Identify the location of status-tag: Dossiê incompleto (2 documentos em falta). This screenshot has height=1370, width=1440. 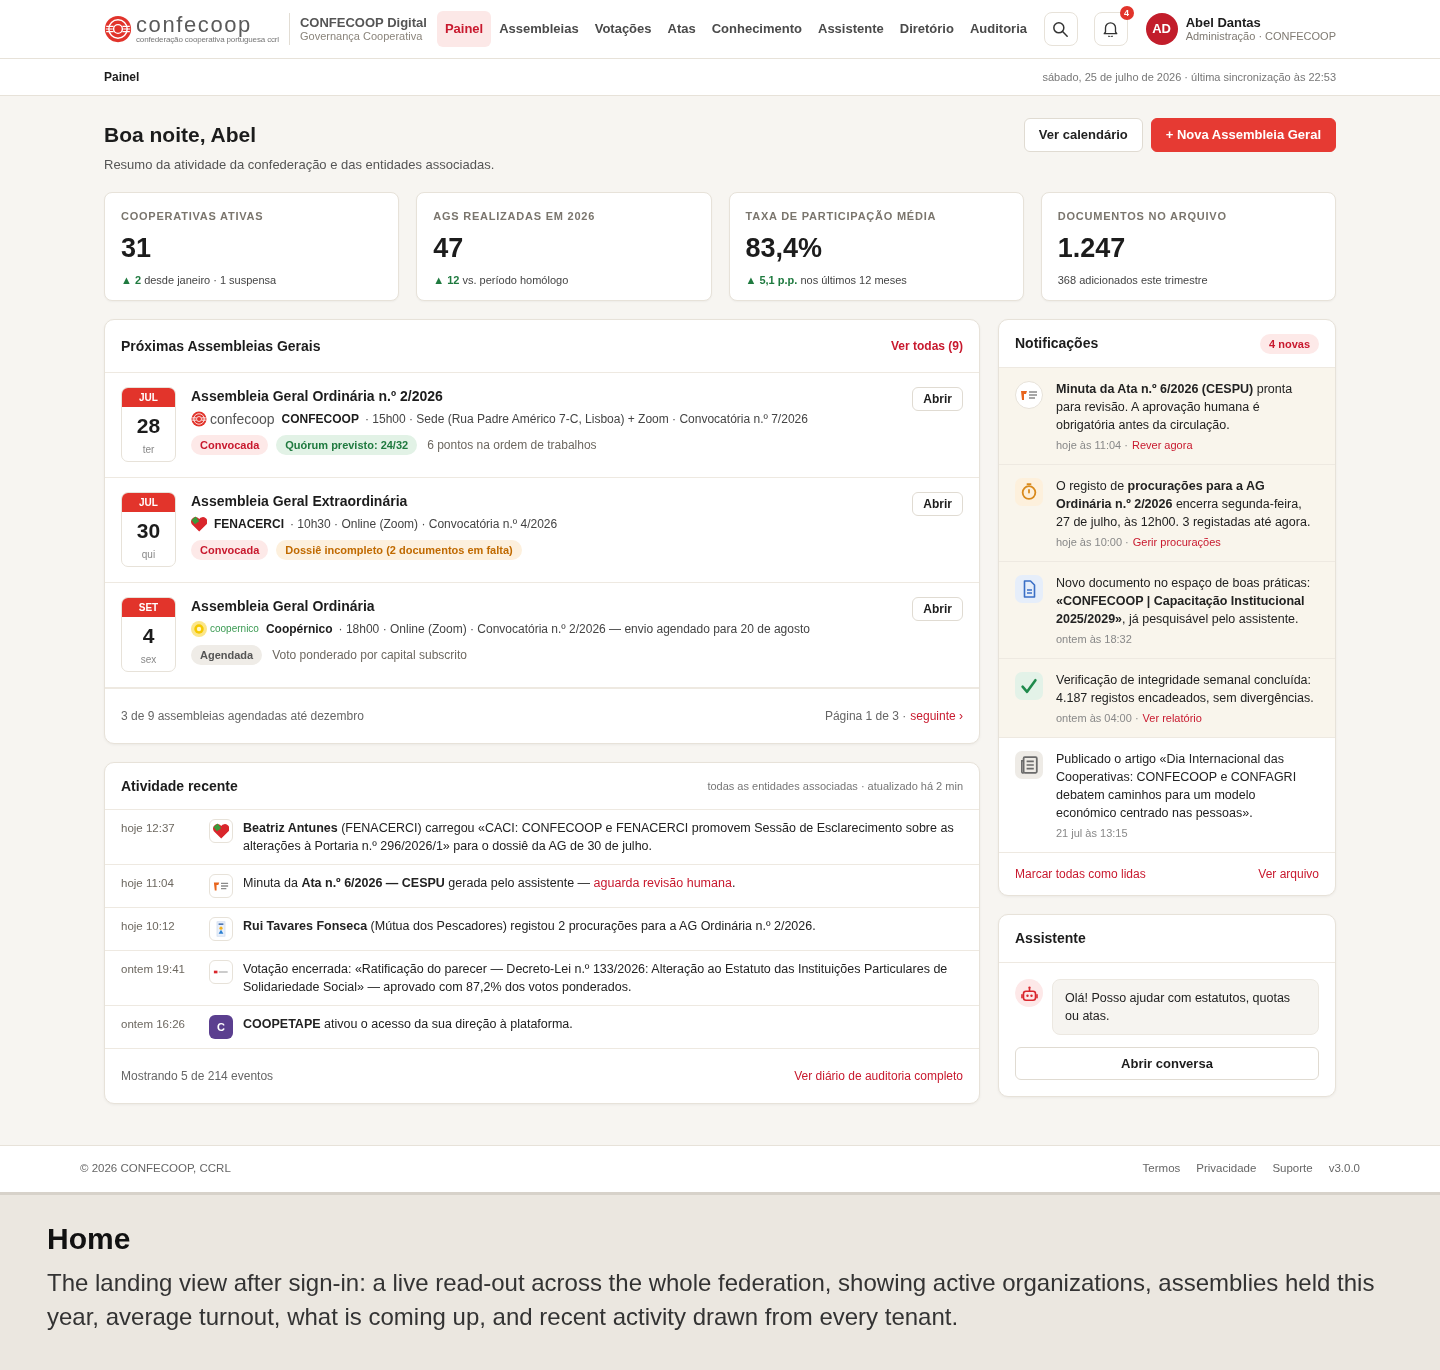
(399, 550).